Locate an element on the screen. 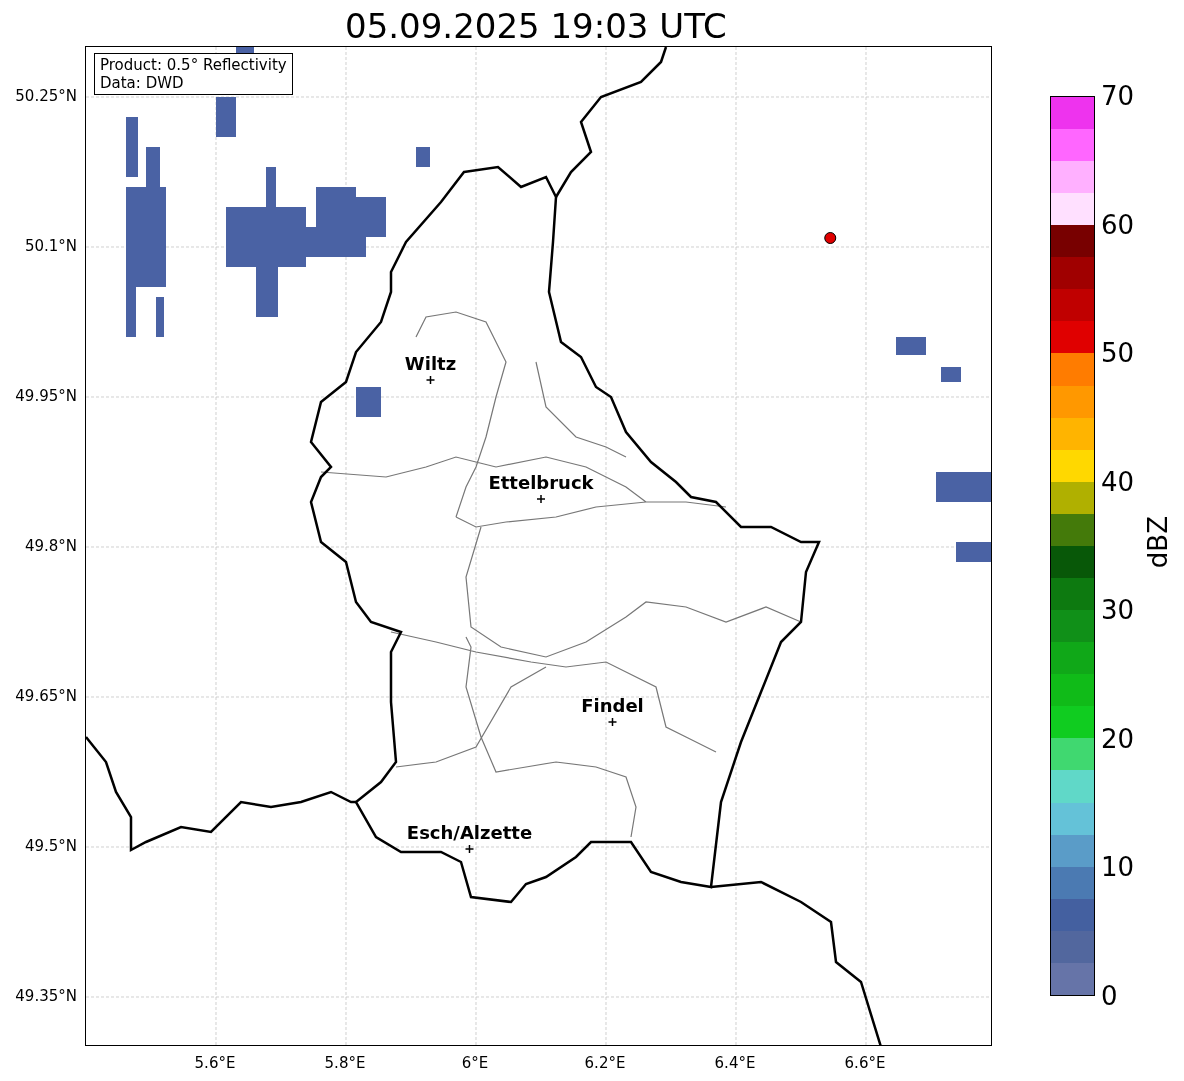 The width and height of the screenshot is (1184, 1081). colorbar-tick-label: 10 is located at coordinates (1118, 867).